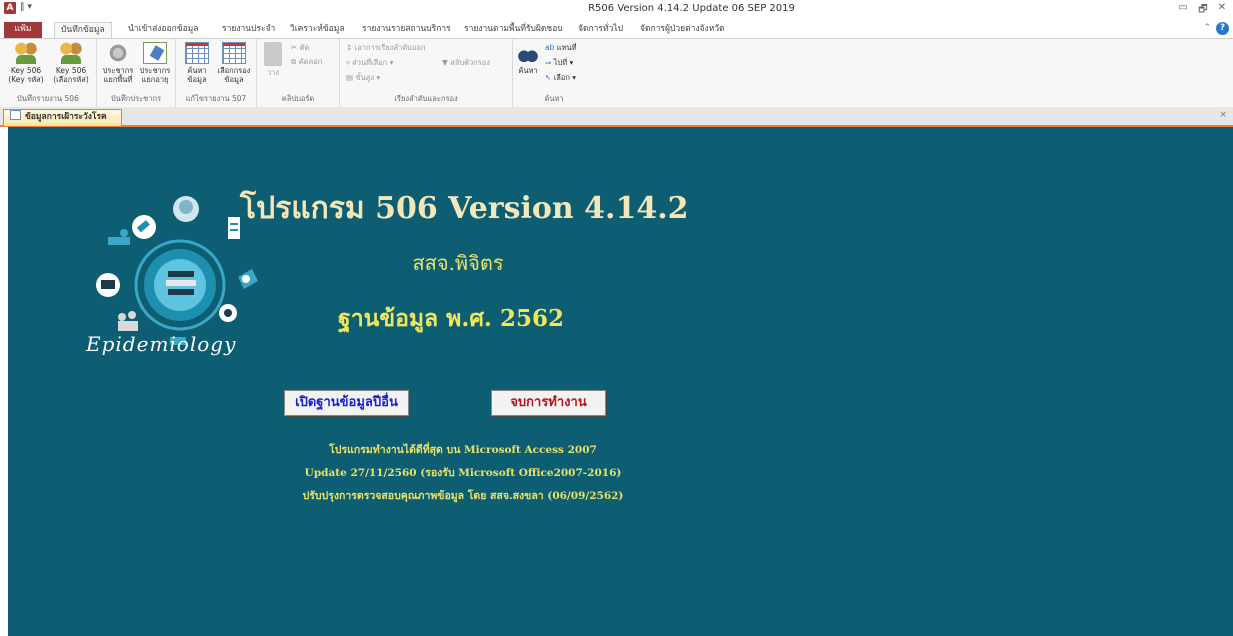 The width and height of the screenshot is (1233, 636). I want to click on select-button: ↖ เลือก ▾, so click(560, 78).